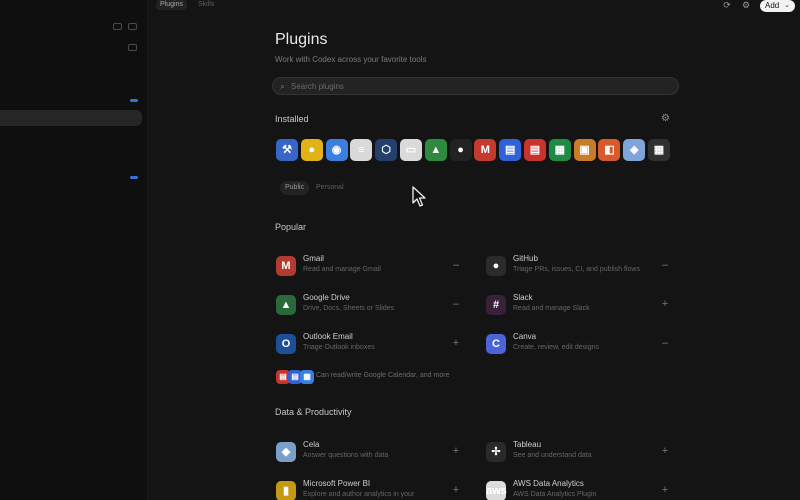  Describe the element at coordinates (359, 494) in the screenshot. I see `plugin-description: Explore and author analytics in your` at that location.